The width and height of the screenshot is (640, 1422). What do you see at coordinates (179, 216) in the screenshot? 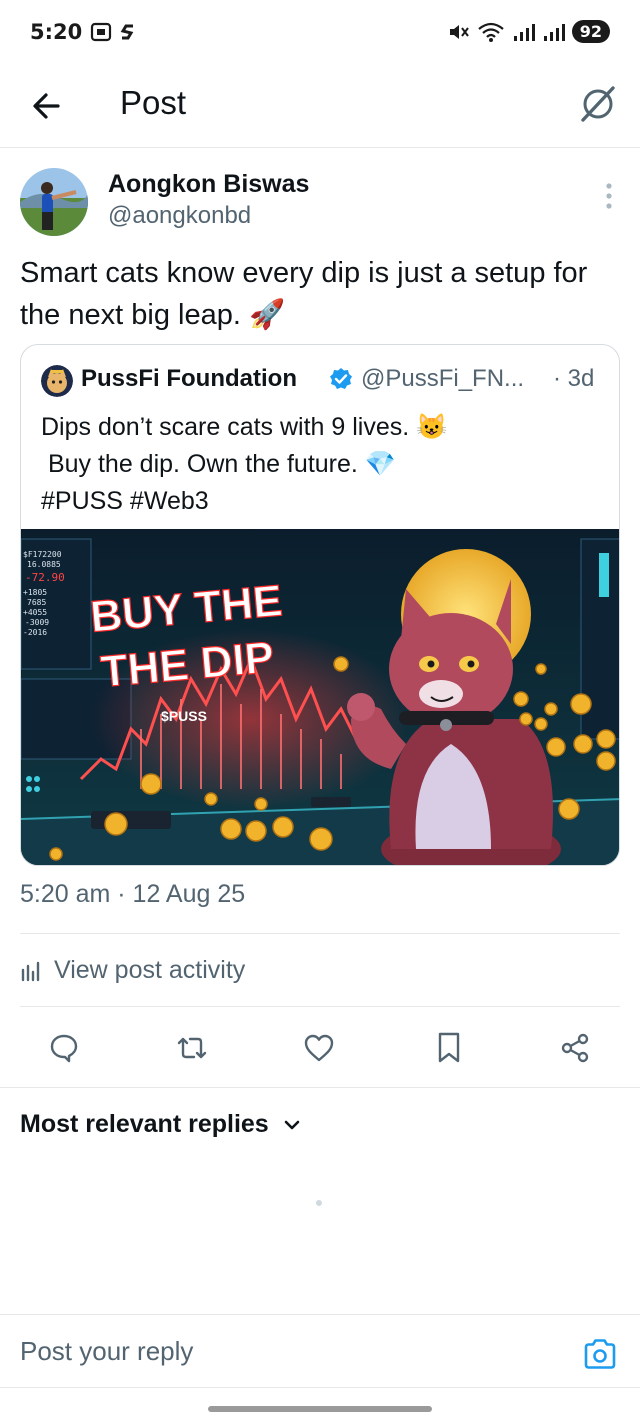
I see `author-handle: @aongkonbd` at bounding box center [179, 216].